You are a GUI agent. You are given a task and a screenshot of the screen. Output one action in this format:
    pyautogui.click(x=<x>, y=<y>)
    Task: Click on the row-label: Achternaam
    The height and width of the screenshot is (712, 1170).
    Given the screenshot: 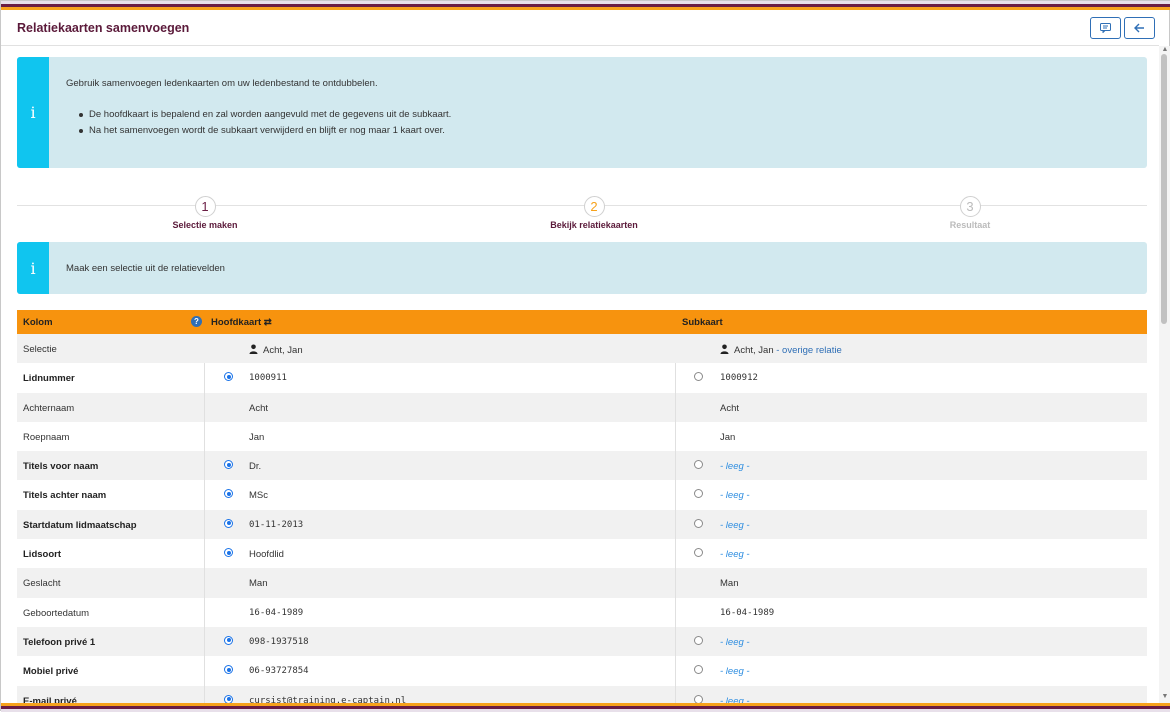 What is the action you would take?
    pyautogui.click(x=49, y=408)
    